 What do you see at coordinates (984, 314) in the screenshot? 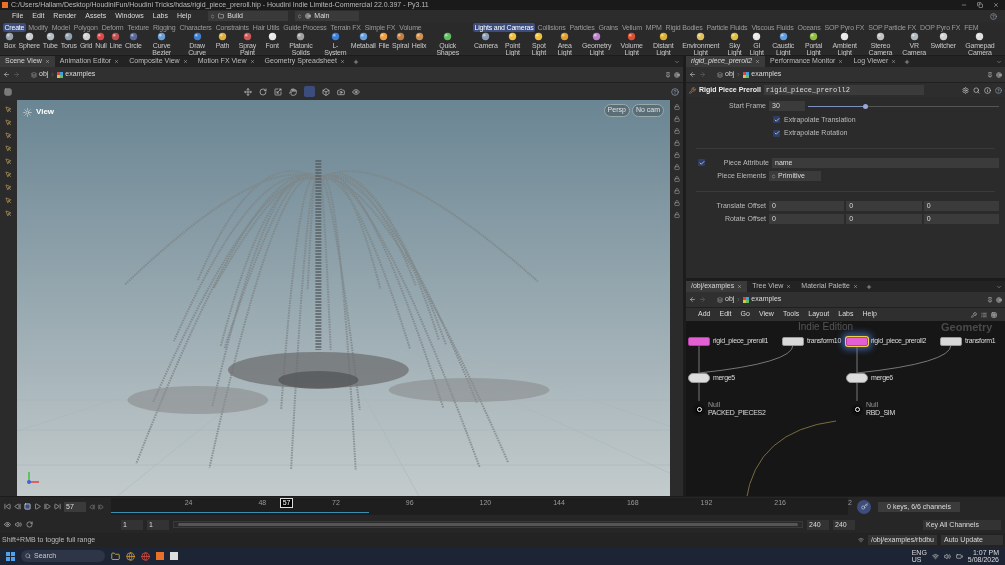
I see `list-icon` at bounding box center [984, 314].